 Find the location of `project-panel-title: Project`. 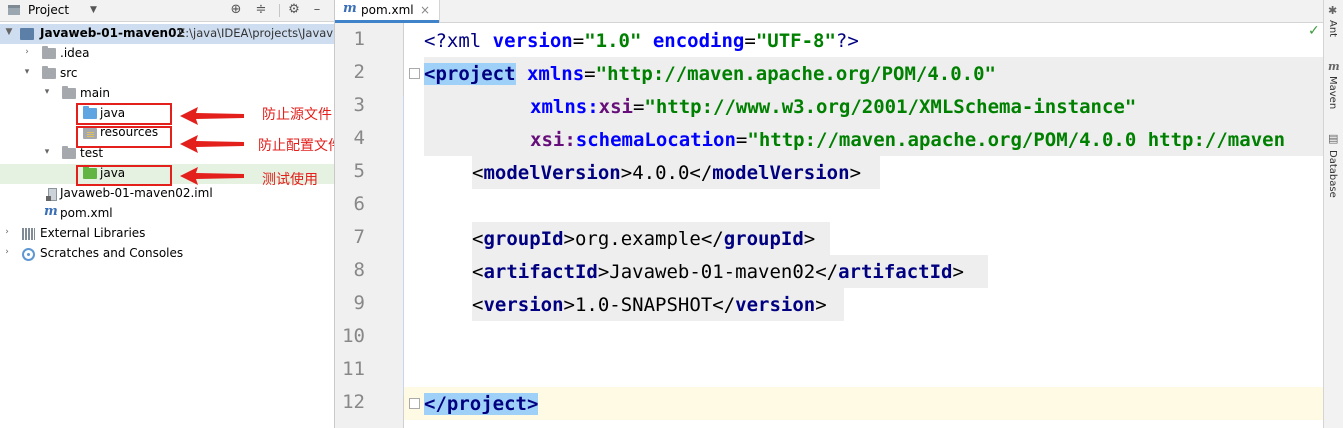

project-panel-title: Project is located at coordinates (48, 10).